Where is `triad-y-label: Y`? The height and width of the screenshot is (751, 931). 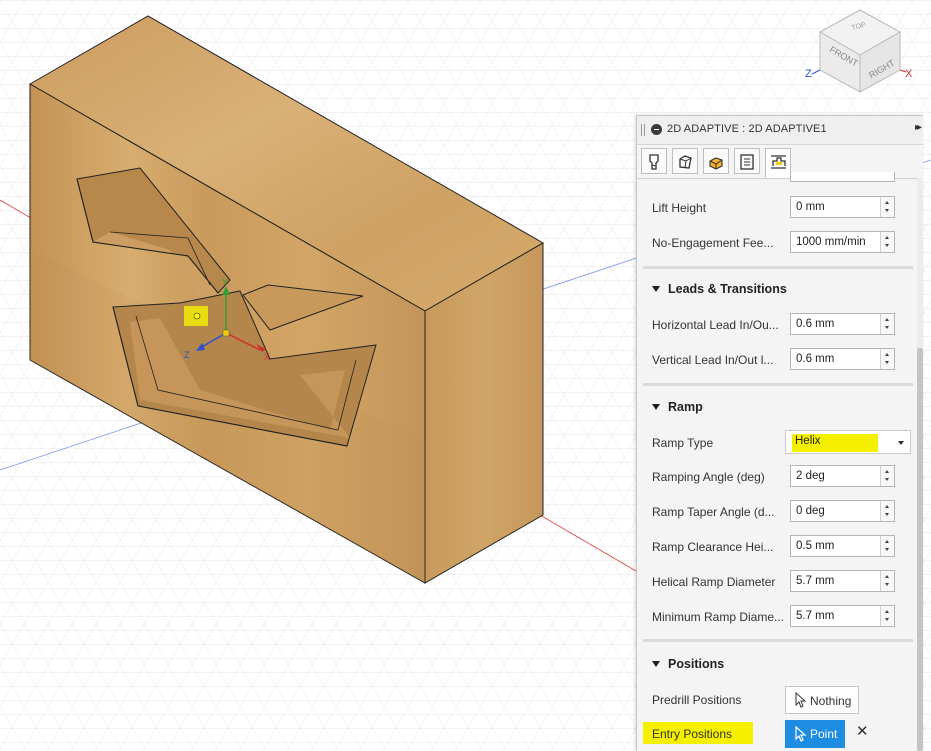
triad-y-label: Y is located at coordinates (225, 282).